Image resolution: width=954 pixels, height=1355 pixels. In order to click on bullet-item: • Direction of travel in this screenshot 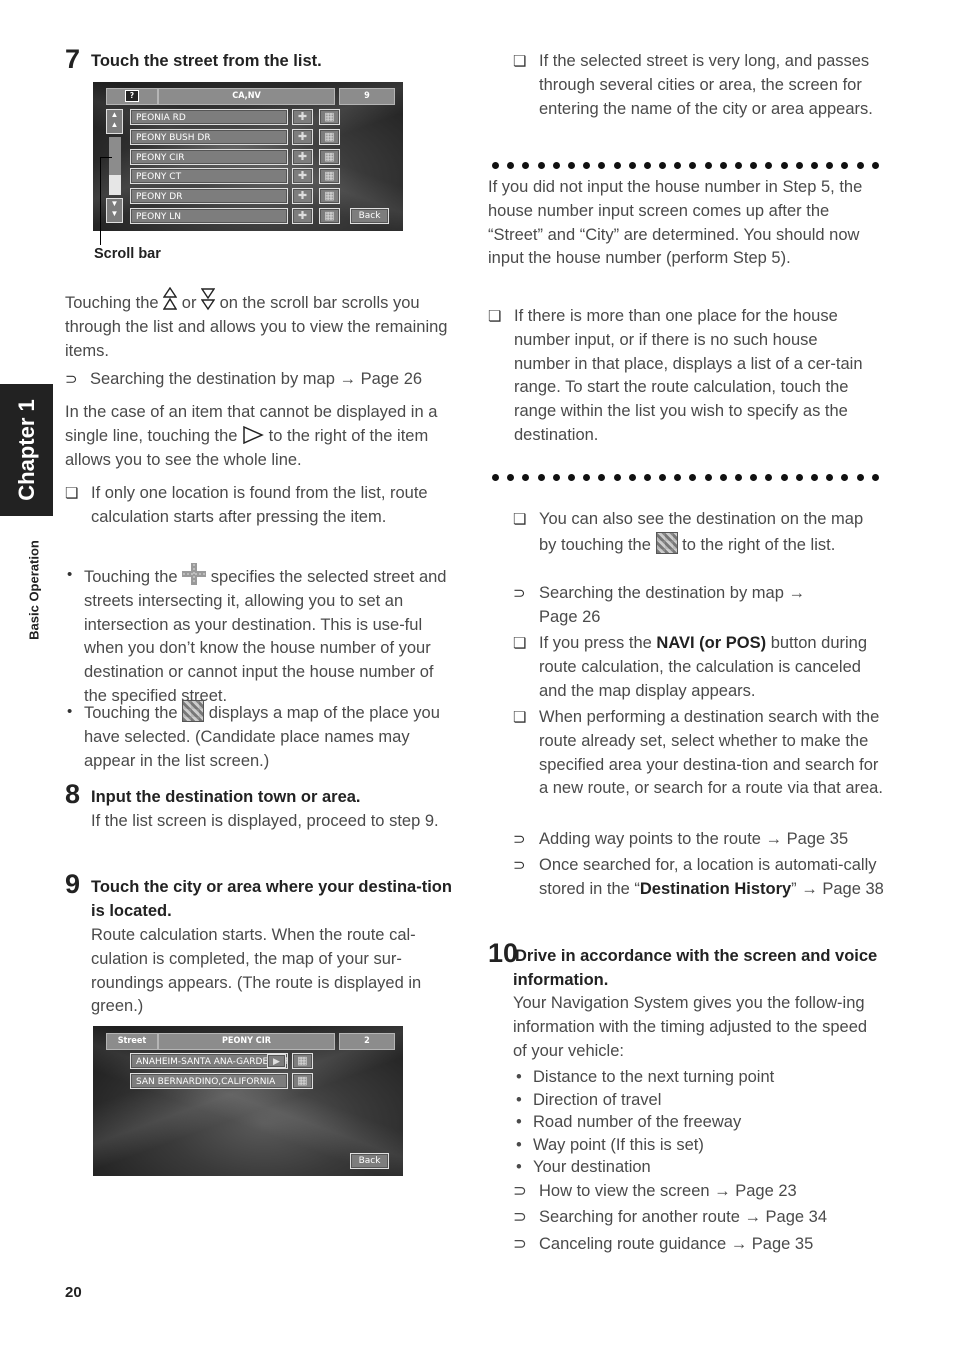, I will do `click(698, 1100)`.